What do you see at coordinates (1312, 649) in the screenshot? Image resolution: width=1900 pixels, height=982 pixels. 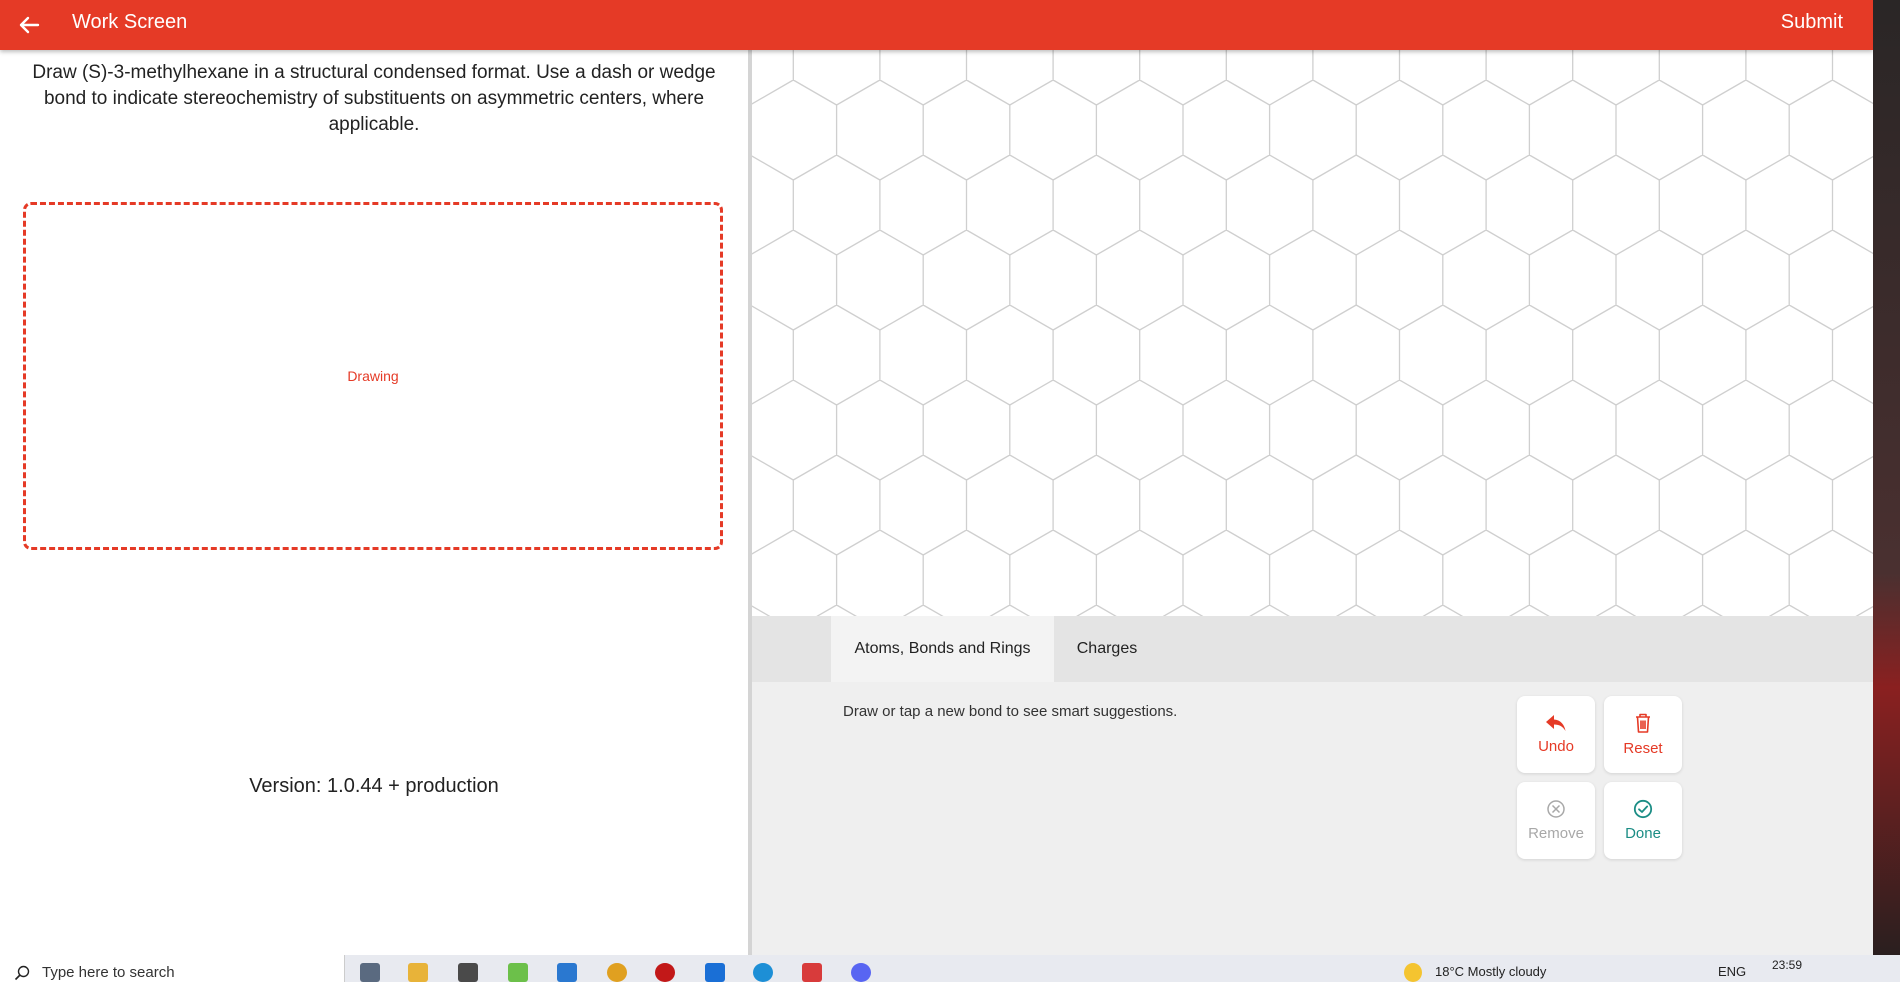 I see `tabs-bar: Atoms, Bonds and Rings Charges` at bounding box center [1312, 649].